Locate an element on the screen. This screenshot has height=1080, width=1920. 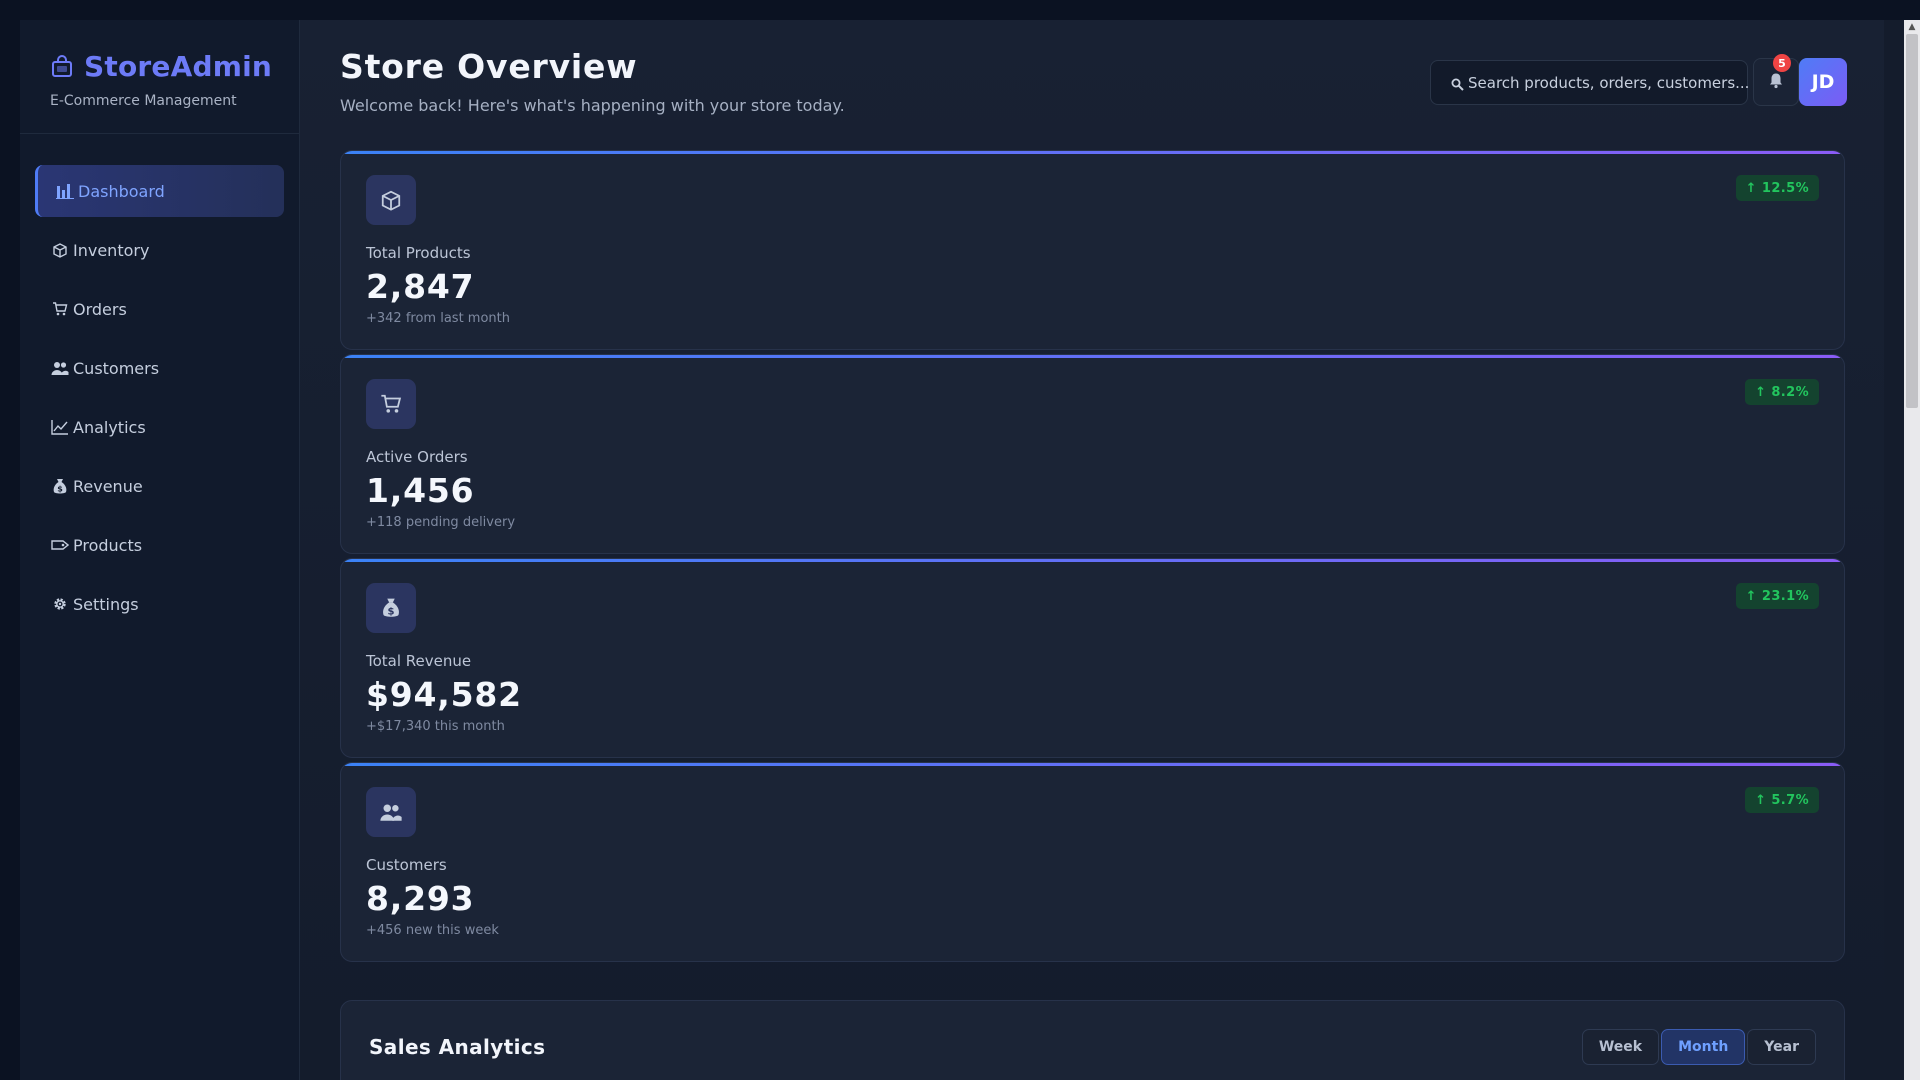
stat-value: 8,293 is located at coordinates (420, 898).